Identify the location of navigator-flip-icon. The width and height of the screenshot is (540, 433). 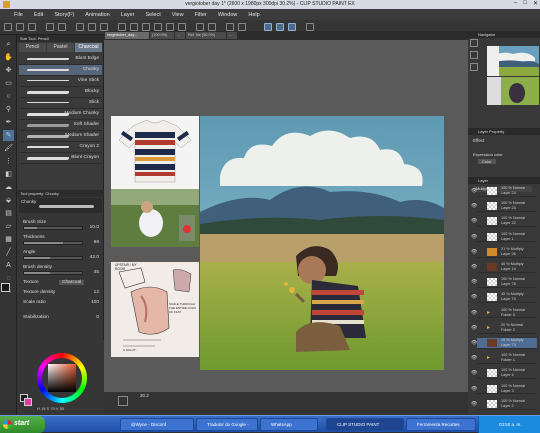
(474, 67).